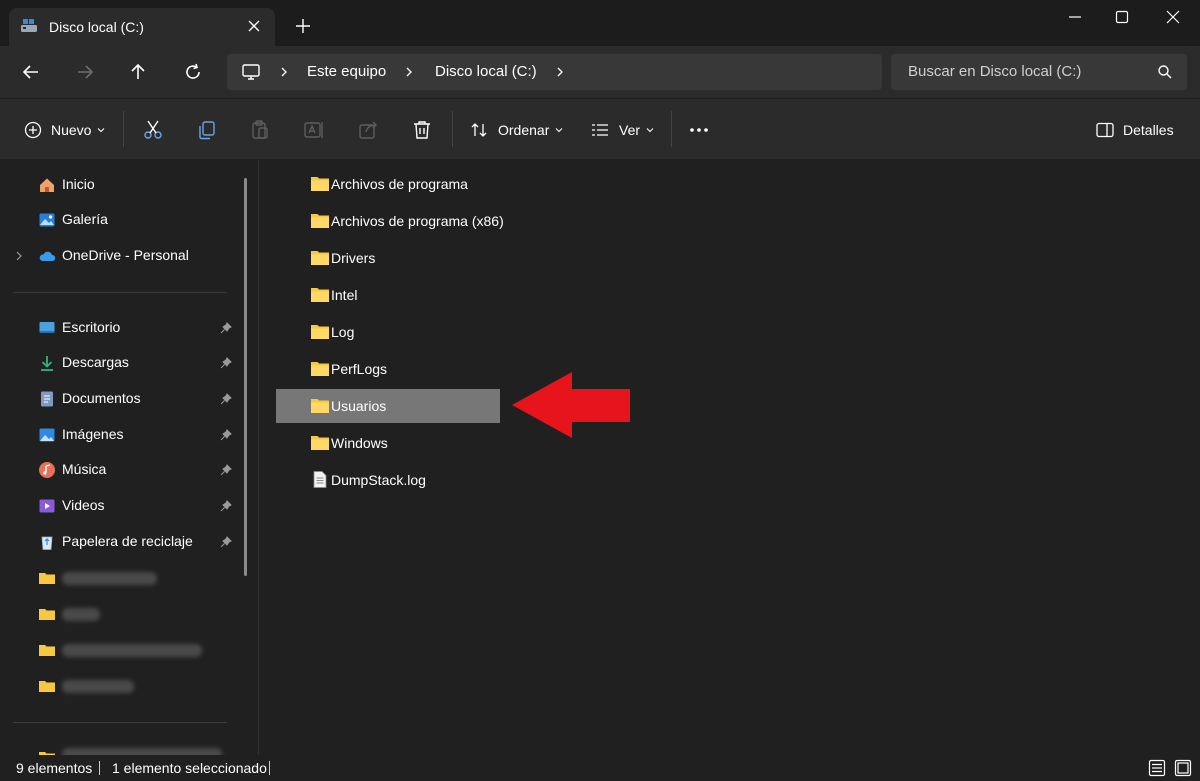  Describe the element at coordinates (1148, 130) in the screenshot. I see `details-label: Detalles` at that location.